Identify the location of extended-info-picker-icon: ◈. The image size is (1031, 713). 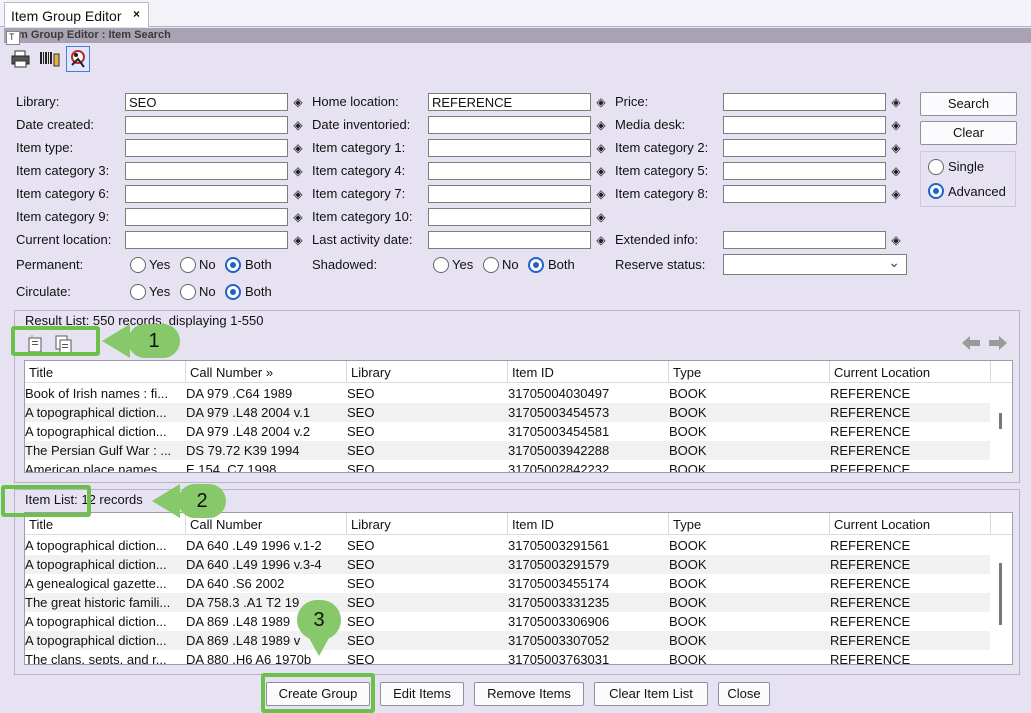
(896, 240).